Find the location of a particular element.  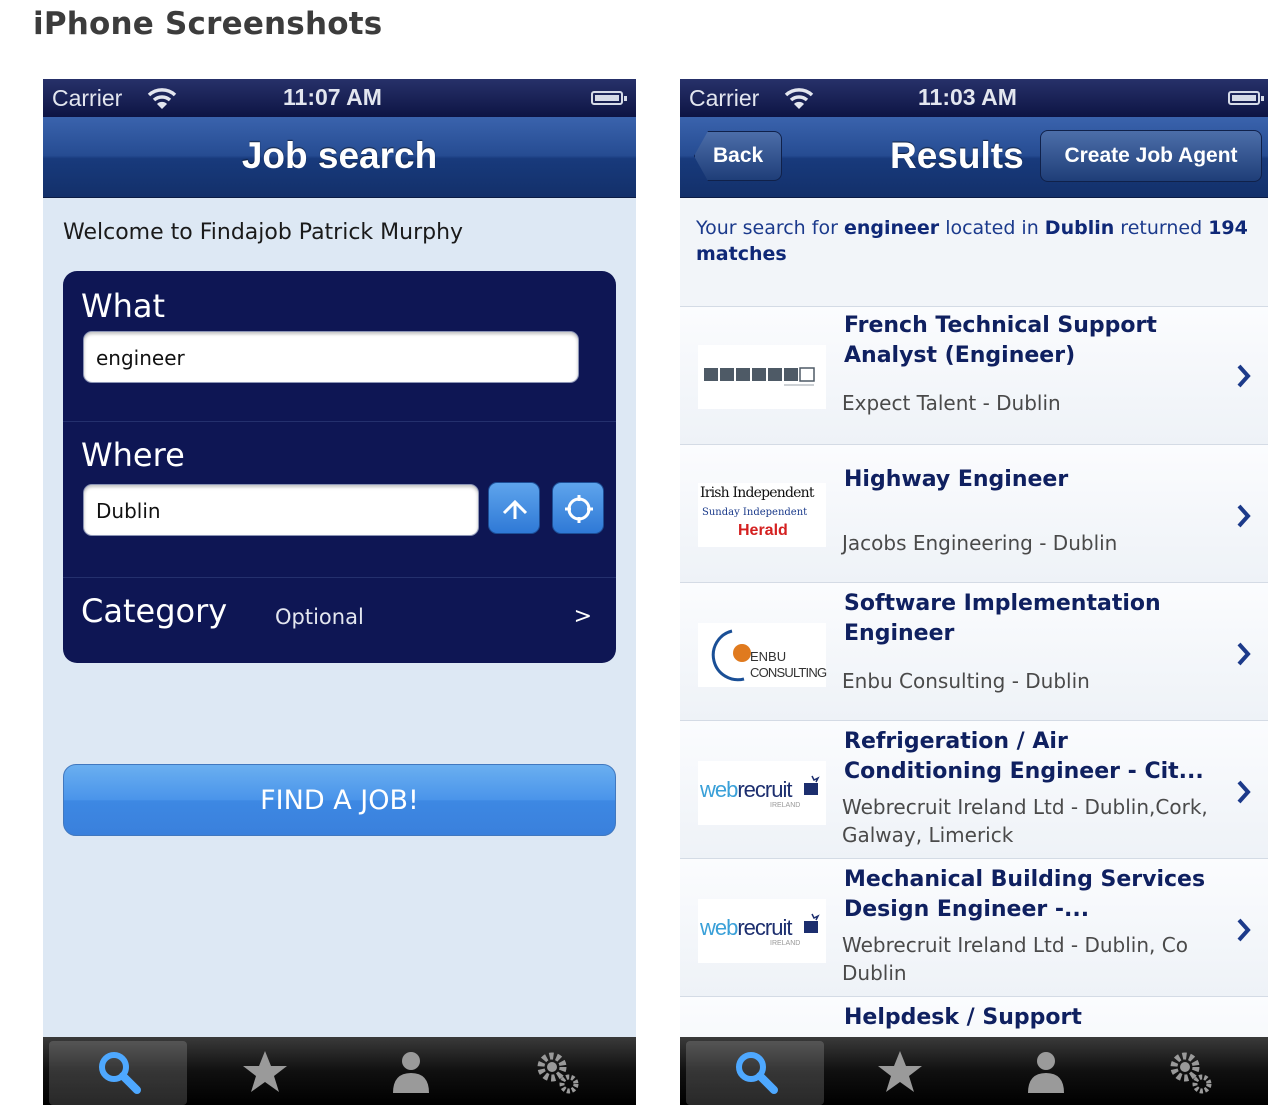

gps-button is located at coordinates (578, 508).